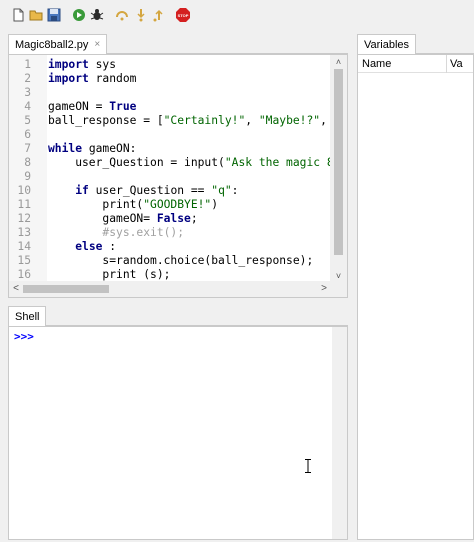 The width and height of the screenshot is (474, 542). Describe the element at coordinates (338, 162) in the screenshot. I see `vertical-scroll-thumb` at that location.